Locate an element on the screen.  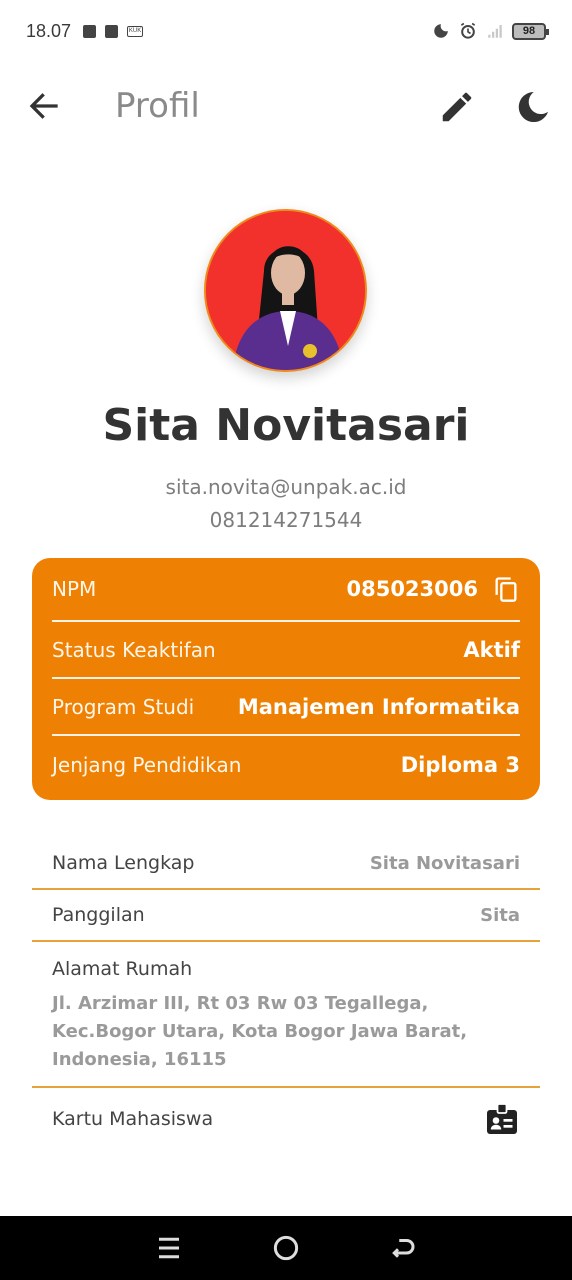
battery-indicator: 98 is located at coordinates (530, 31).